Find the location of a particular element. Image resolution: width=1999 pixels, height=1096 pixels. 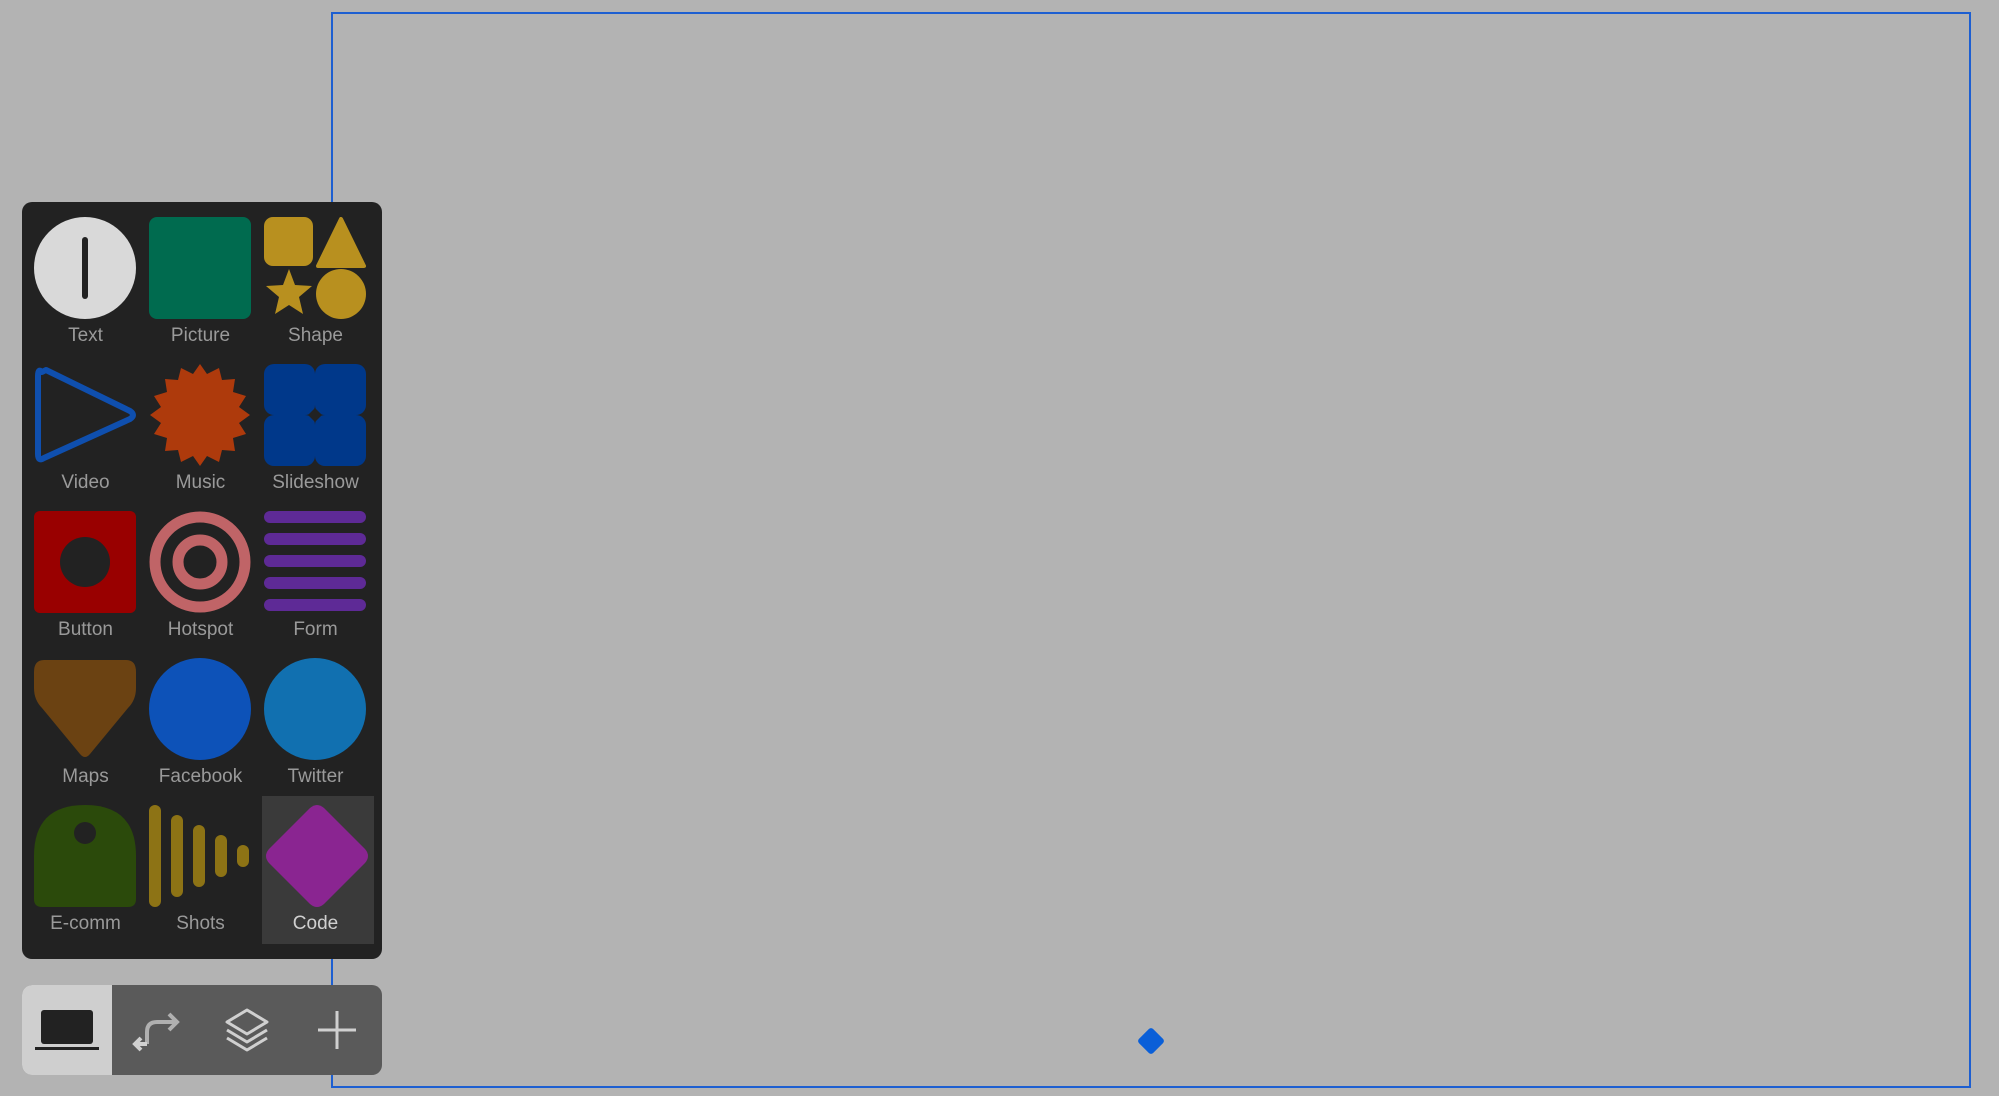

plus-icon is located at coordinates (337, 1030).